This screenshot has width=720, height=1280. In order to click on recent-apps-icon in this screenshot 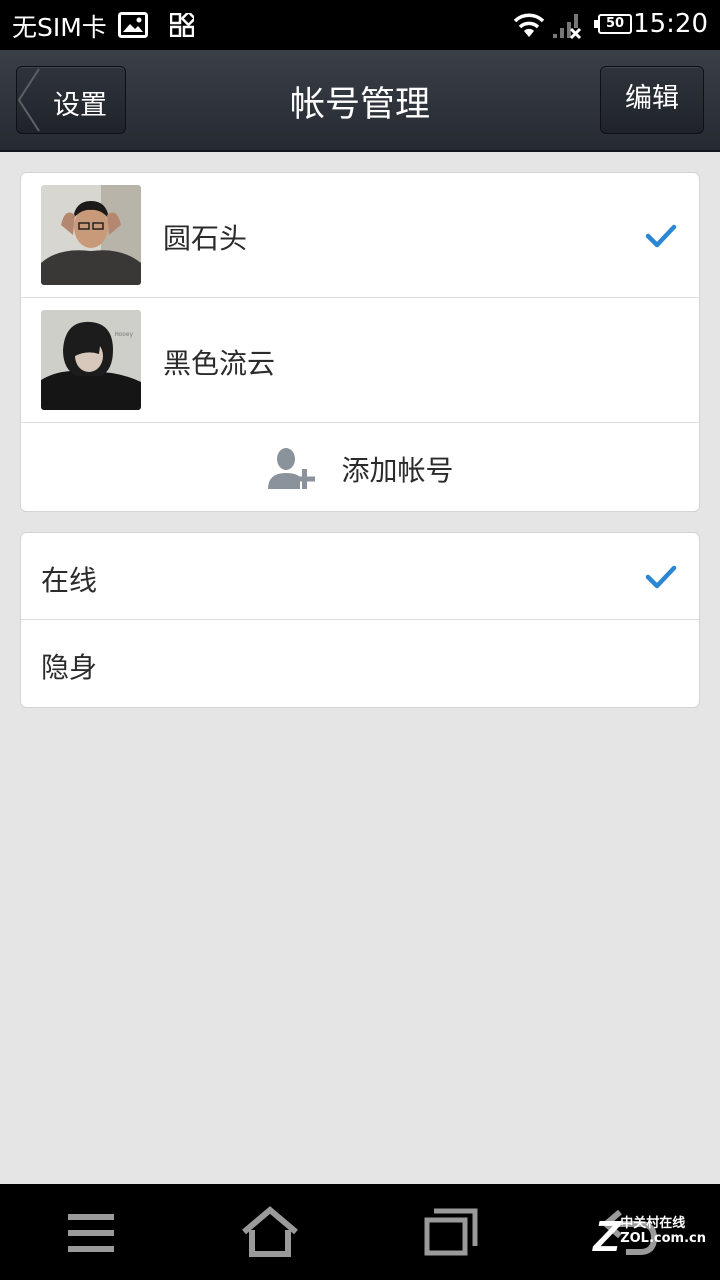, I will do `click(451, 1232)`.